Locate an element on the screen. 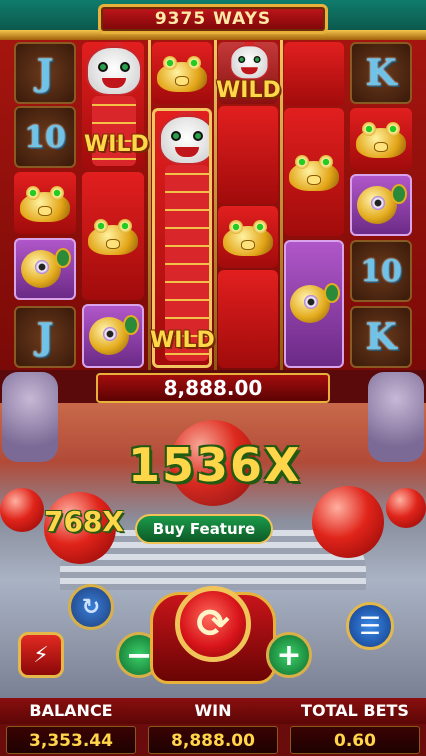  plus-icon: + is located at coordinates (289, 655).